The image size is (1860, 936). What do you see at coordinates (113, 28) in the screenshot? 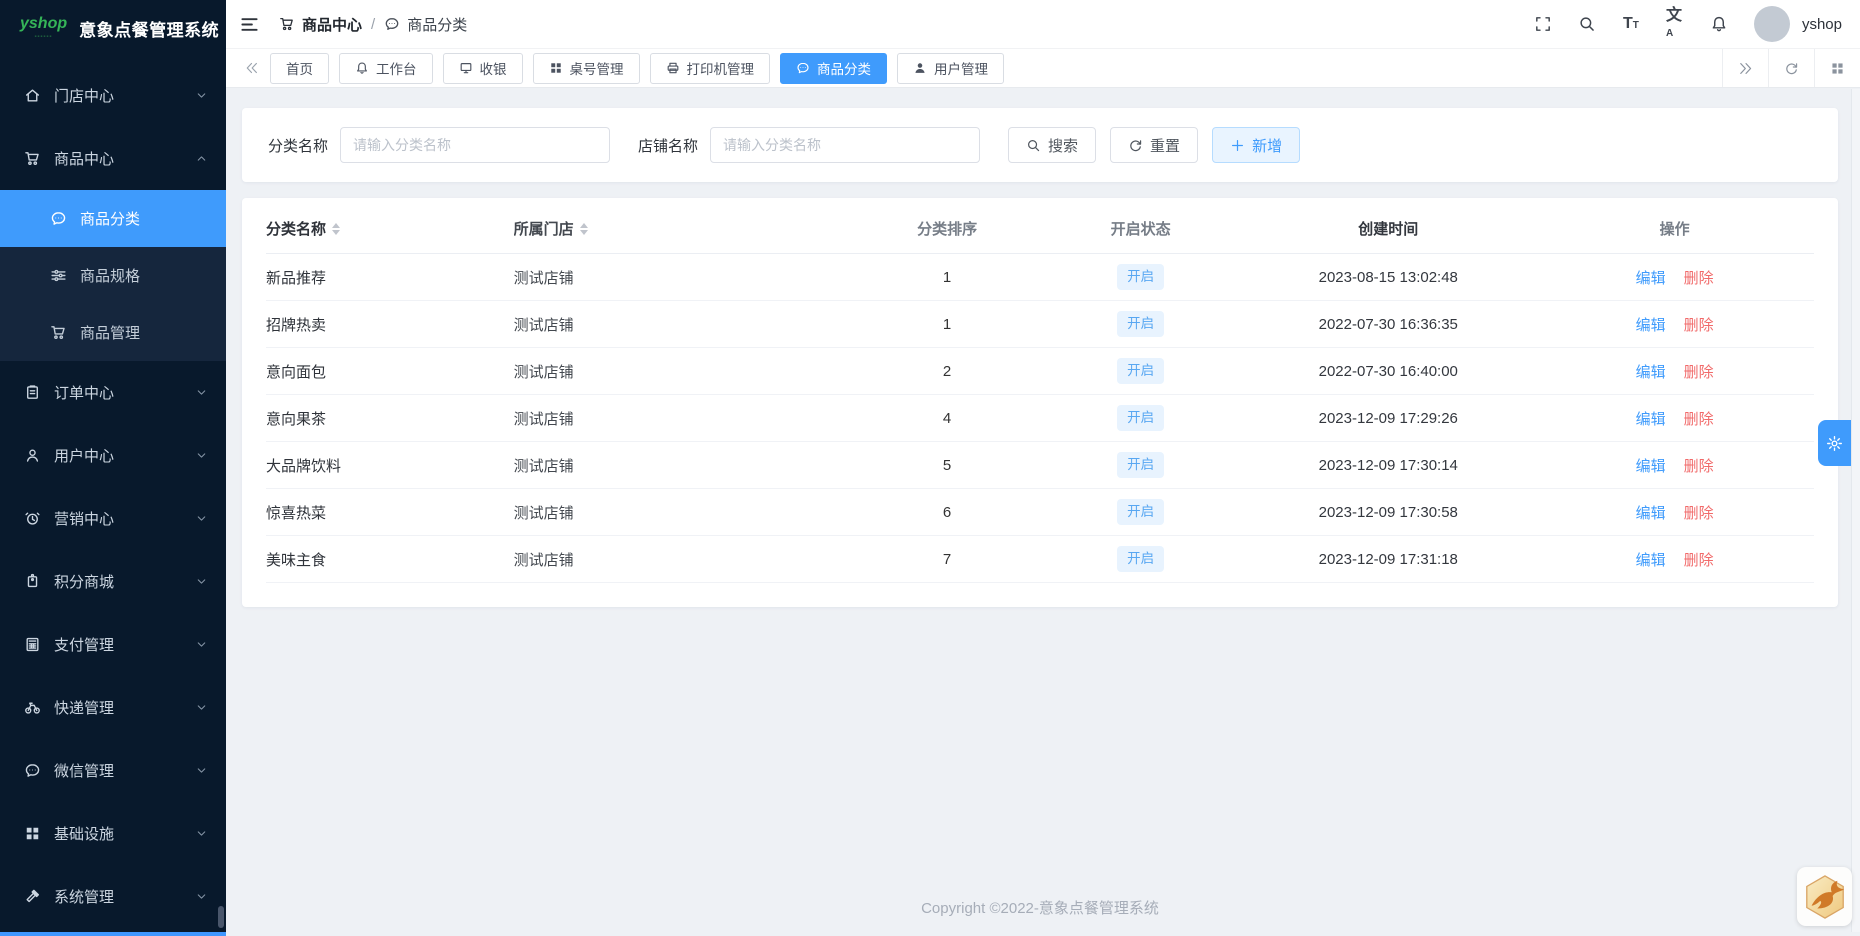
I see `app-logo: yshop ------ 意象点餐管理系统` at bounding box center [113, 28].